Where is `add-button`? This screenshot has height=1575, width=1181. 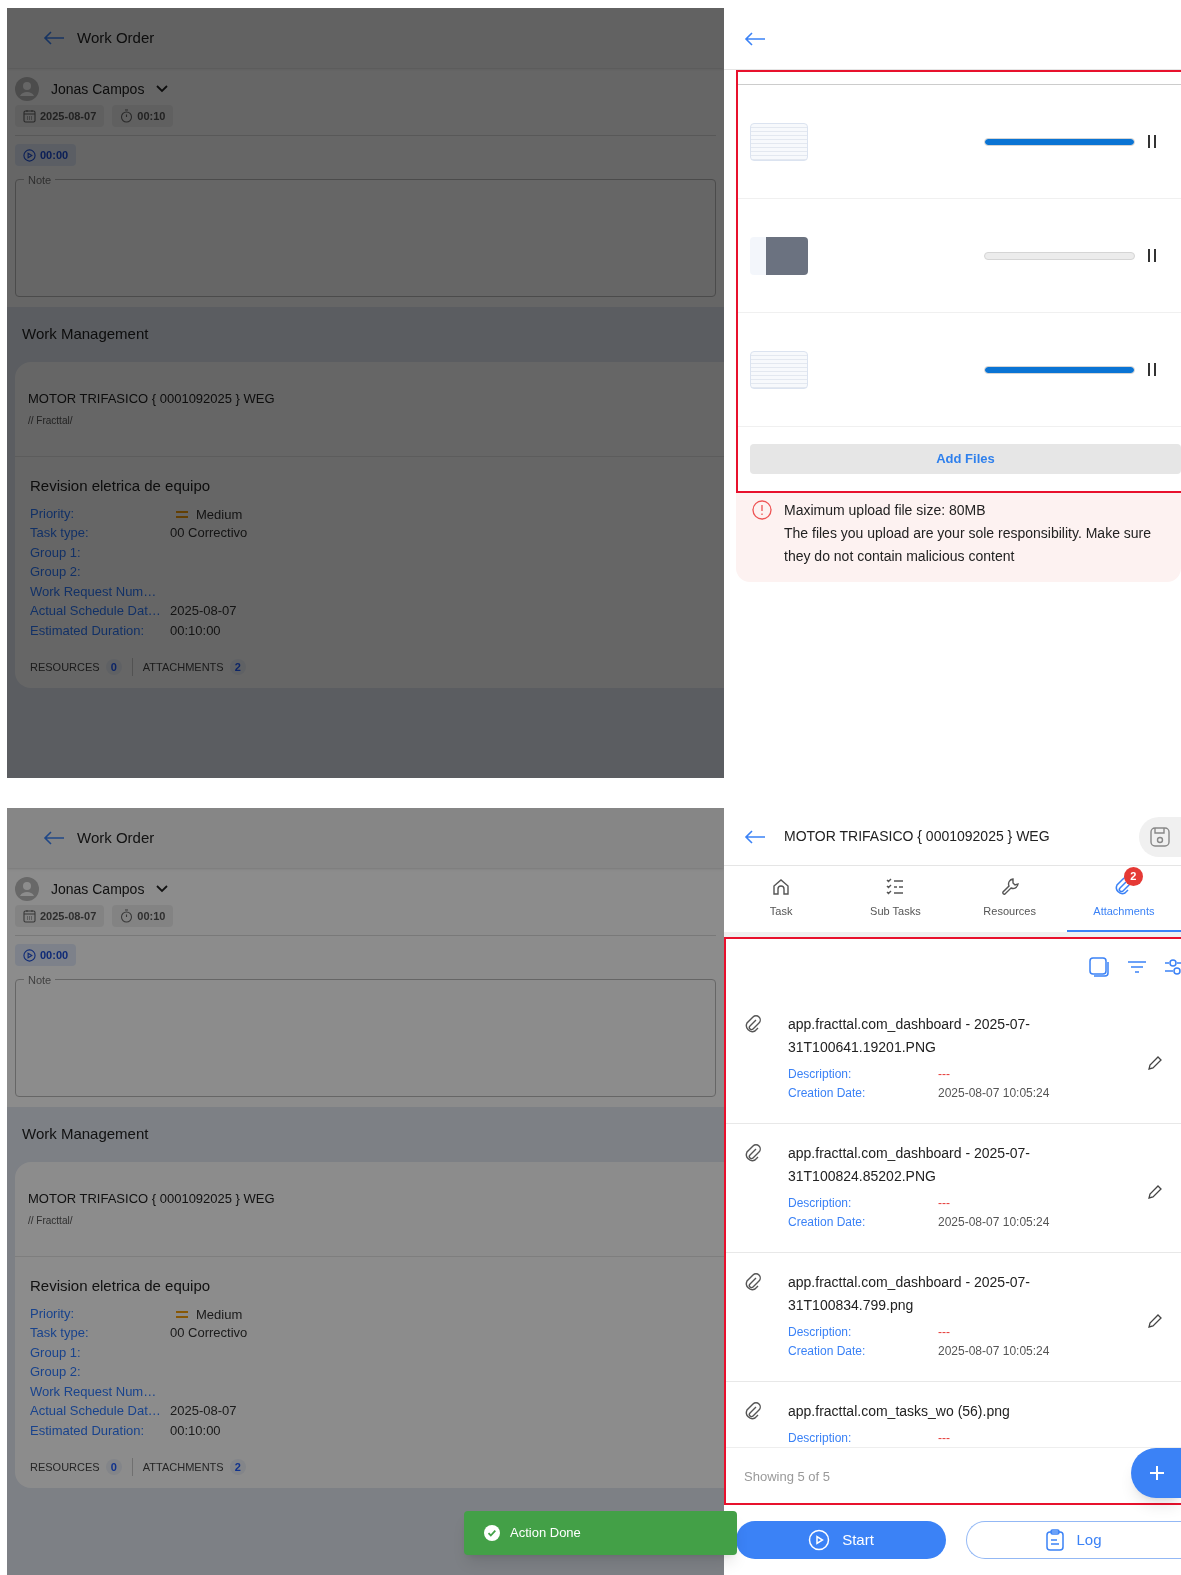 add-button is located at coordinates (1156, 1473).